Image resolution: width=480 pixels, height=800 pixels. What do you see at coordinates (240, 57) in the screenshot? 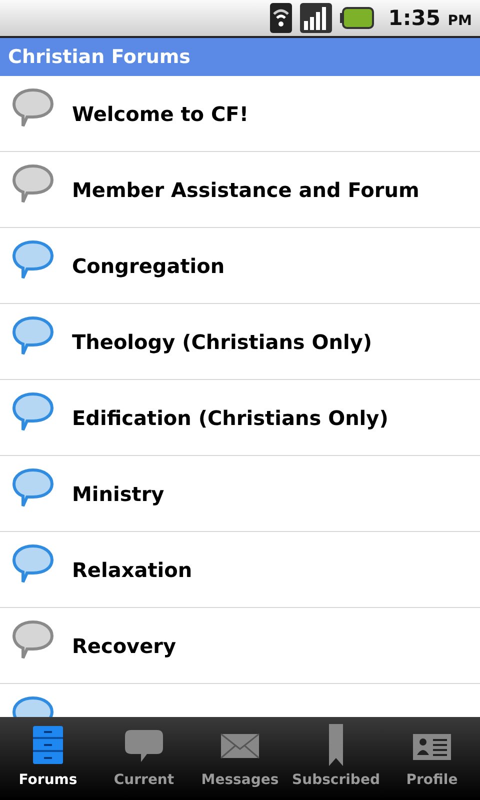
I see `app-title: Christian Forums` at bounding box center [240, 57].